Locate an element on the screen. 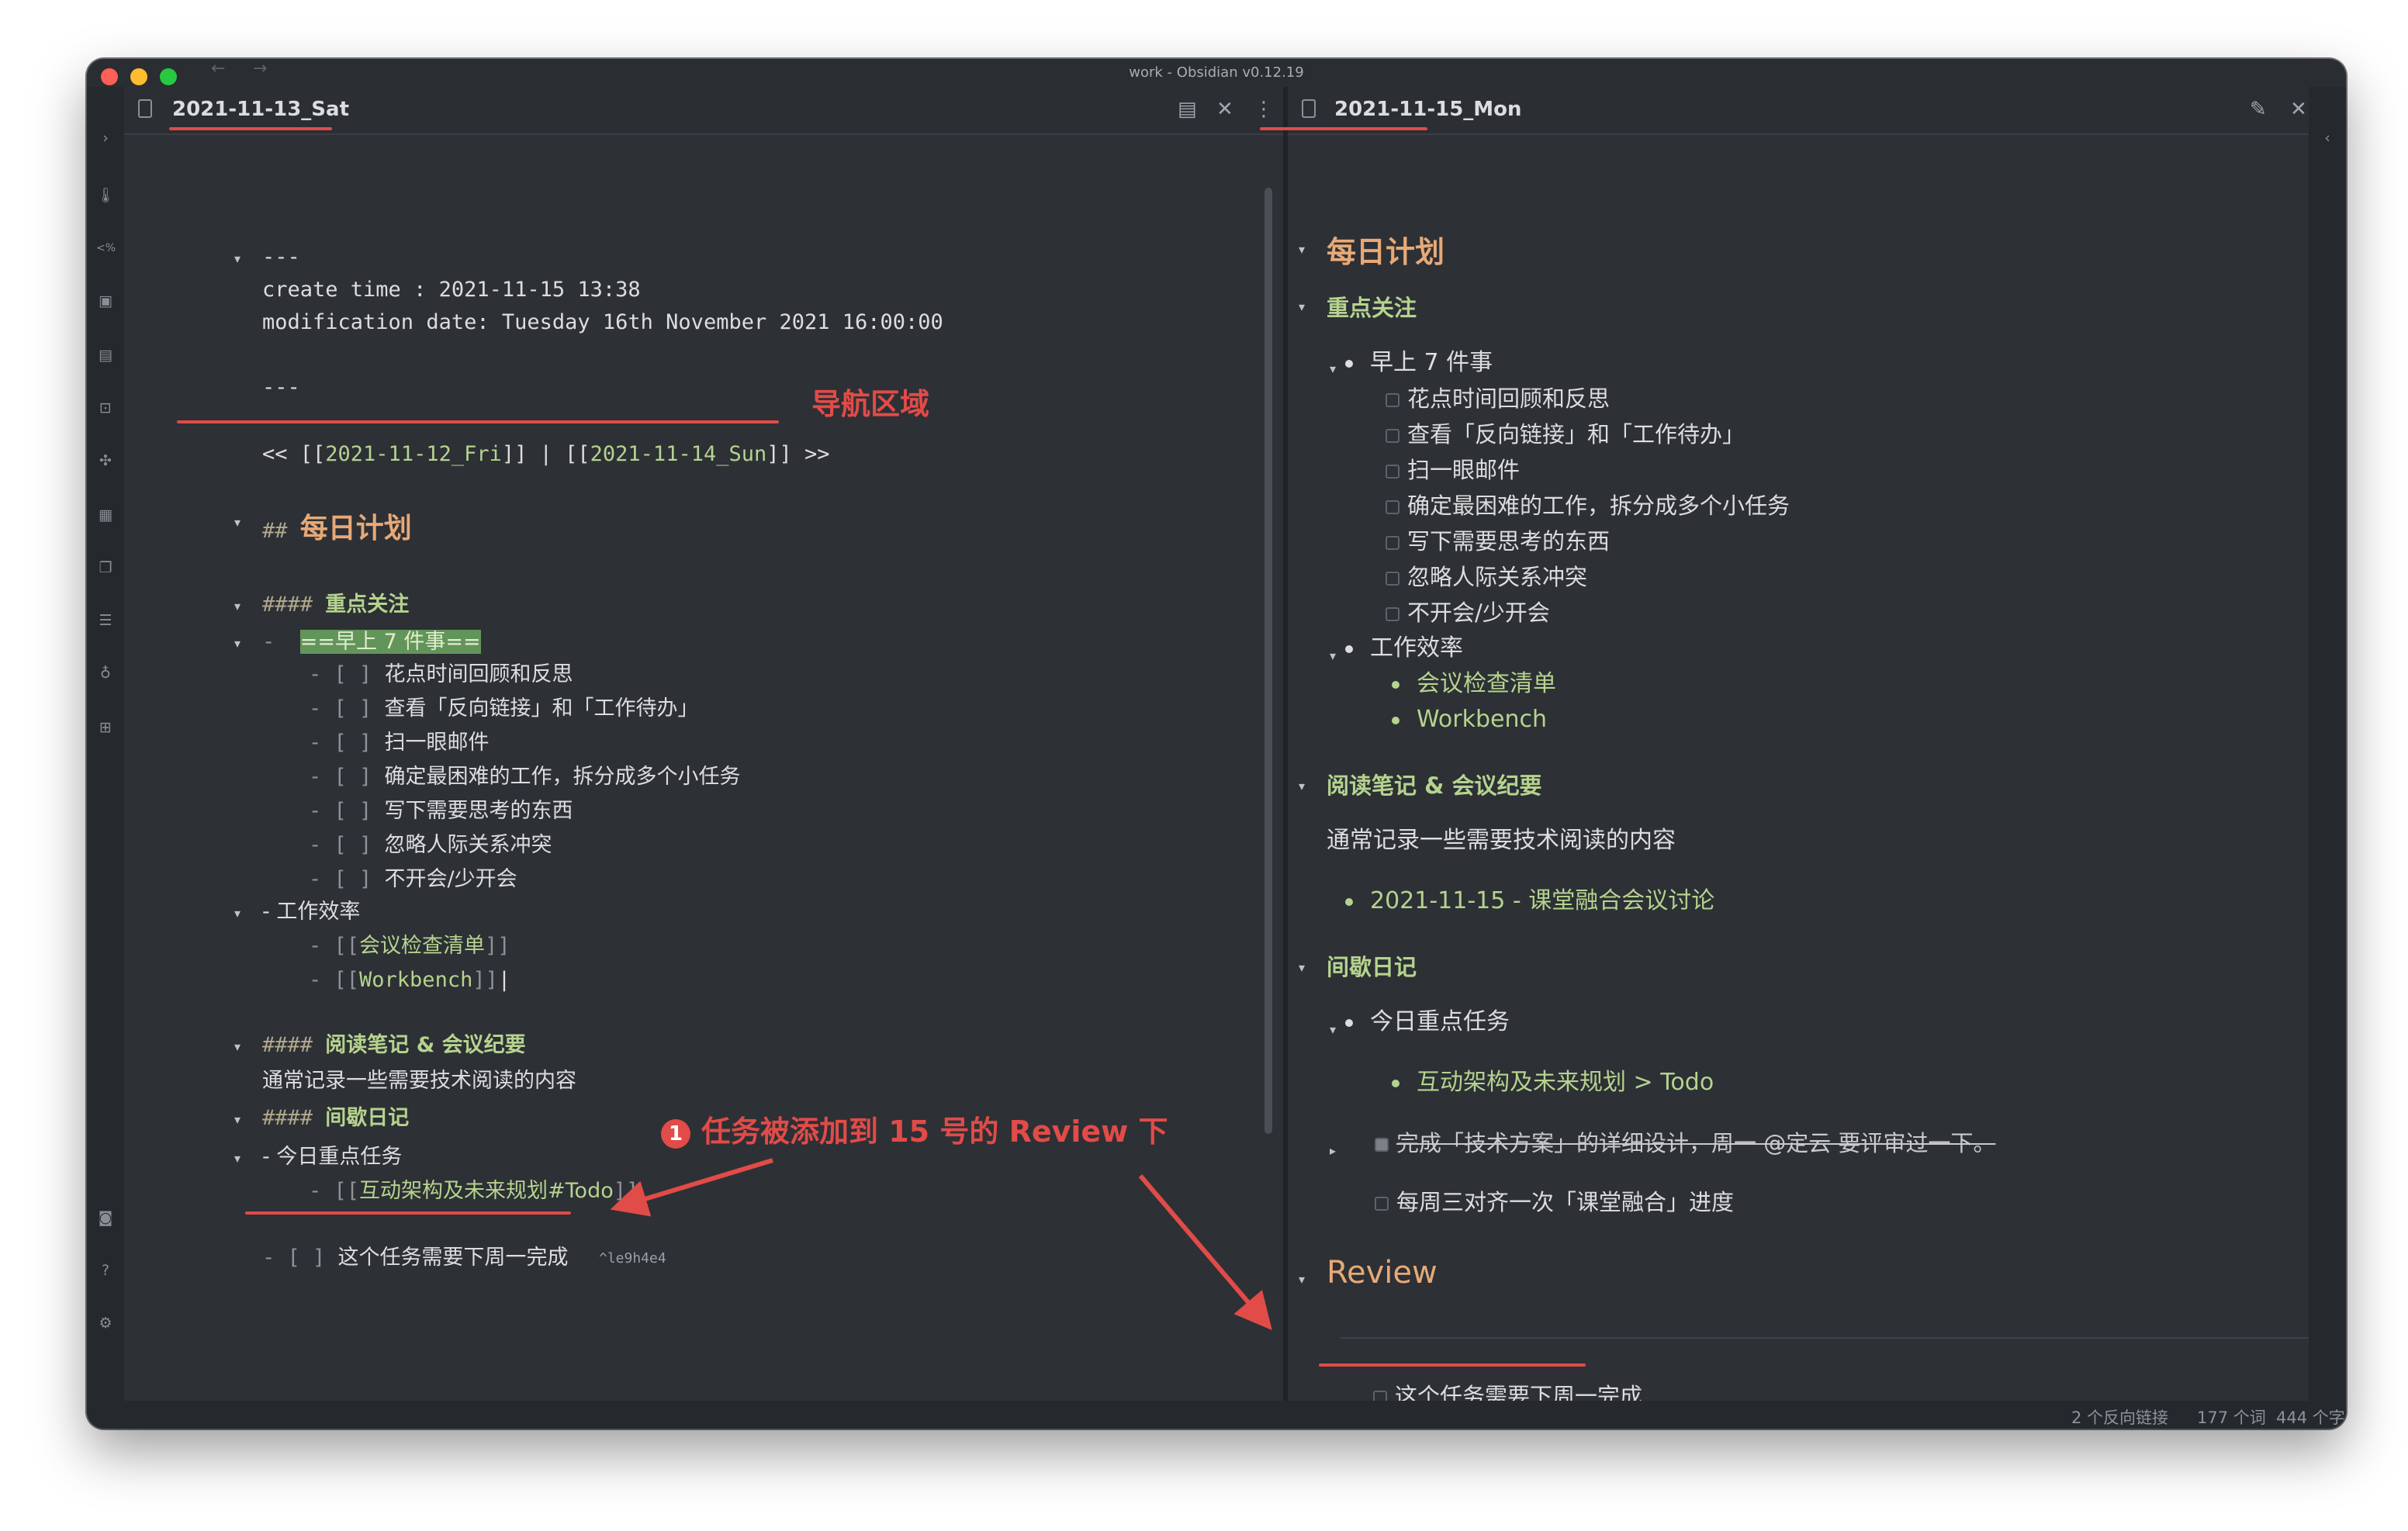 The height and width of the screenshot is (1531, 2408). arrow-to-review is located at coordinates (1205, 1252).